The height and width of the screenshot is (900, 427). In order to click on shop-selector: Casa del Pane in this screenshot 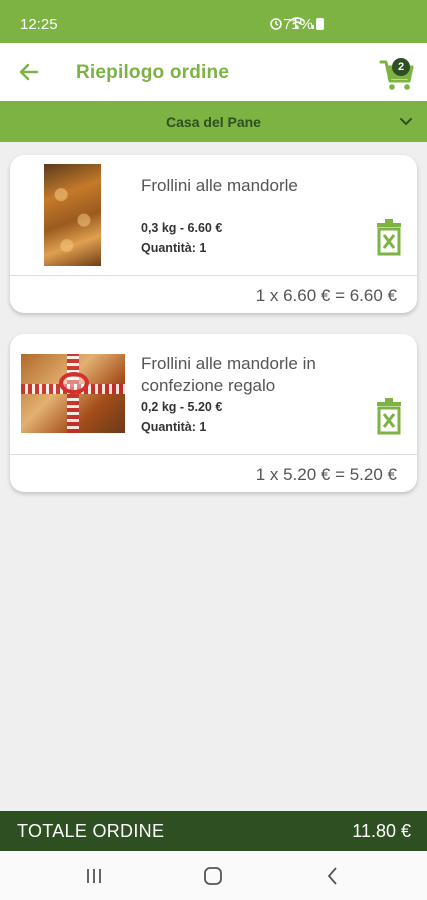, I will do `click(213, 121)`.